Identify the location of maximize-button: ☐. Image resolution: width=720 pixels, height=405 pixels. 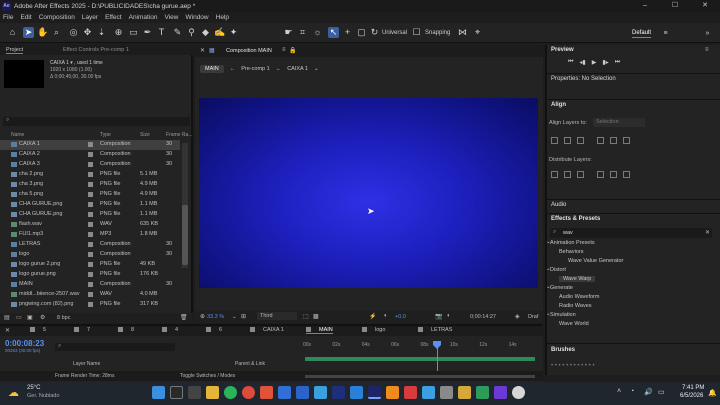
(675, 6).